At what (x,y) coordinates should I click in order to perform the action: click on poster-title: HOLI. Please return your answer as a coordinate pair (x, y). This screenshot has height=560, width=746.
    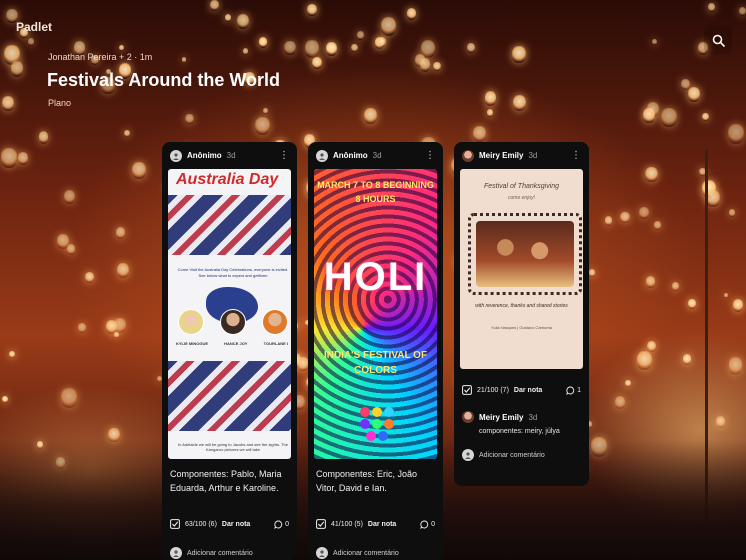
    Looking at the image, I should click on (375, 277).